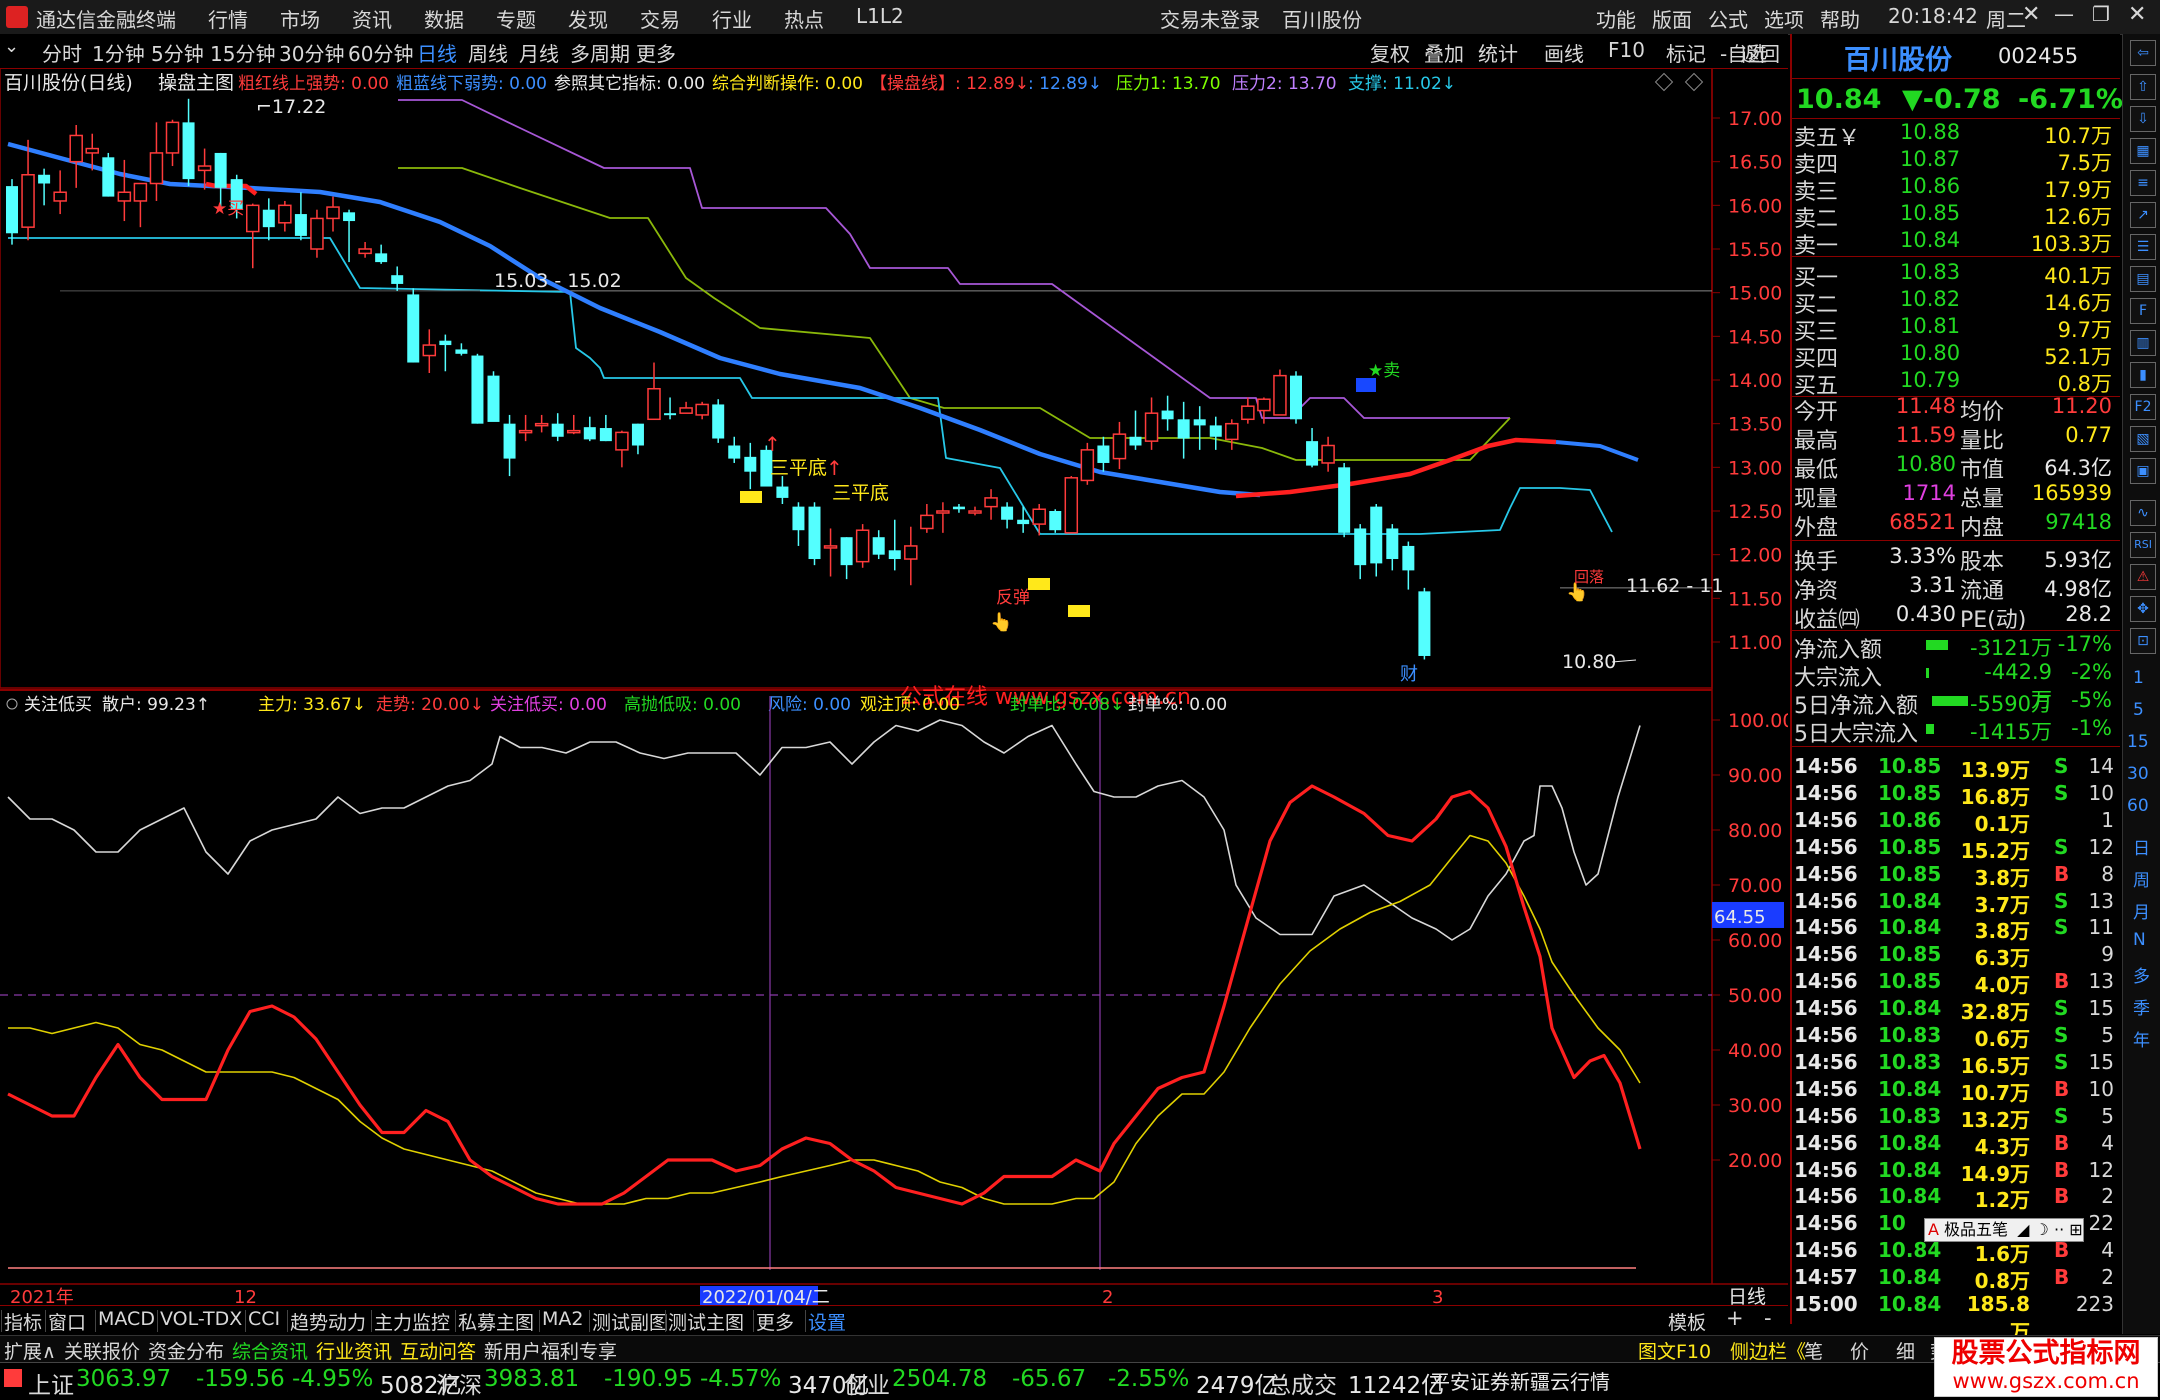 The height and width of the screenshot is (1400, 2160). I want to click on menu-banmian: 版面, so click(1672, 18).